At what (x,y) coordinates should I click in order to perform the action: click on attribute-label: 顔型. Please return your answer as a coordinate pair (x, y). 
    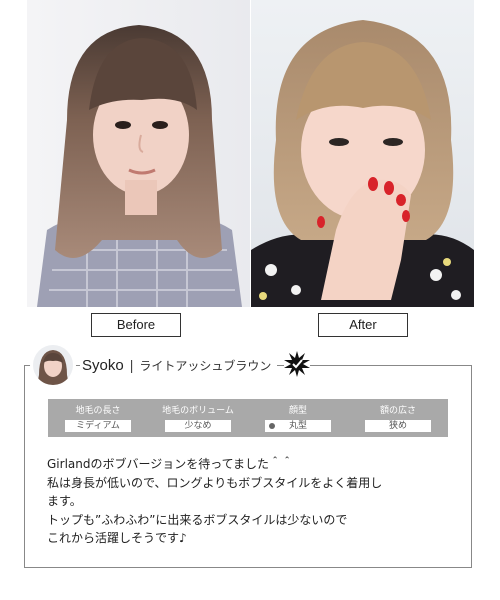
    Looking at the image, I should click on (297, 410).